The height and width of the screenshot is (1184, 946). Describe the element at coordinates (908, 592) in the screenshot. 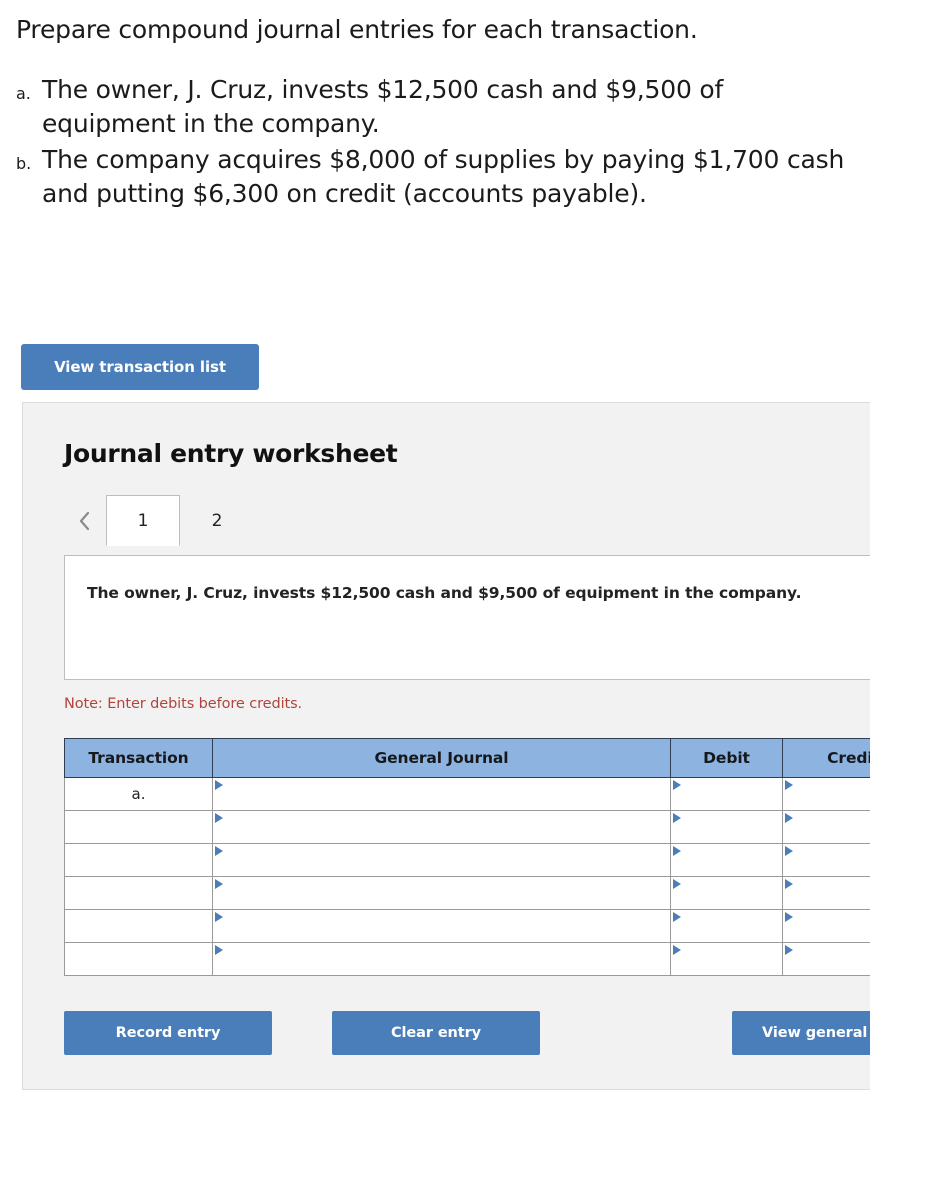

I see `page-clip-mask` at that location.